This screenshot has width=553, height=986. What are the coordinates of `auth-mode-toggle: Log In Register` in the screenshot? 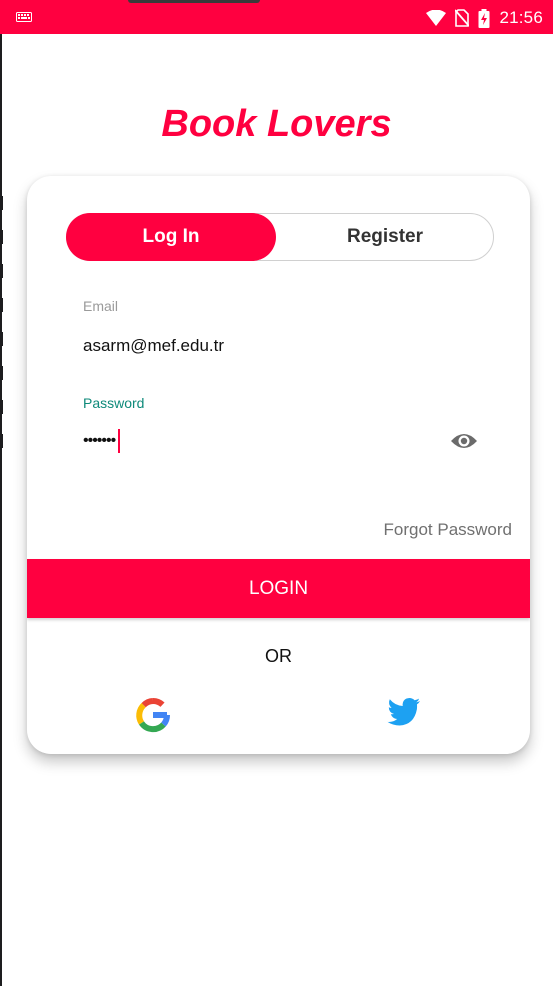 It's located at (280, 237).